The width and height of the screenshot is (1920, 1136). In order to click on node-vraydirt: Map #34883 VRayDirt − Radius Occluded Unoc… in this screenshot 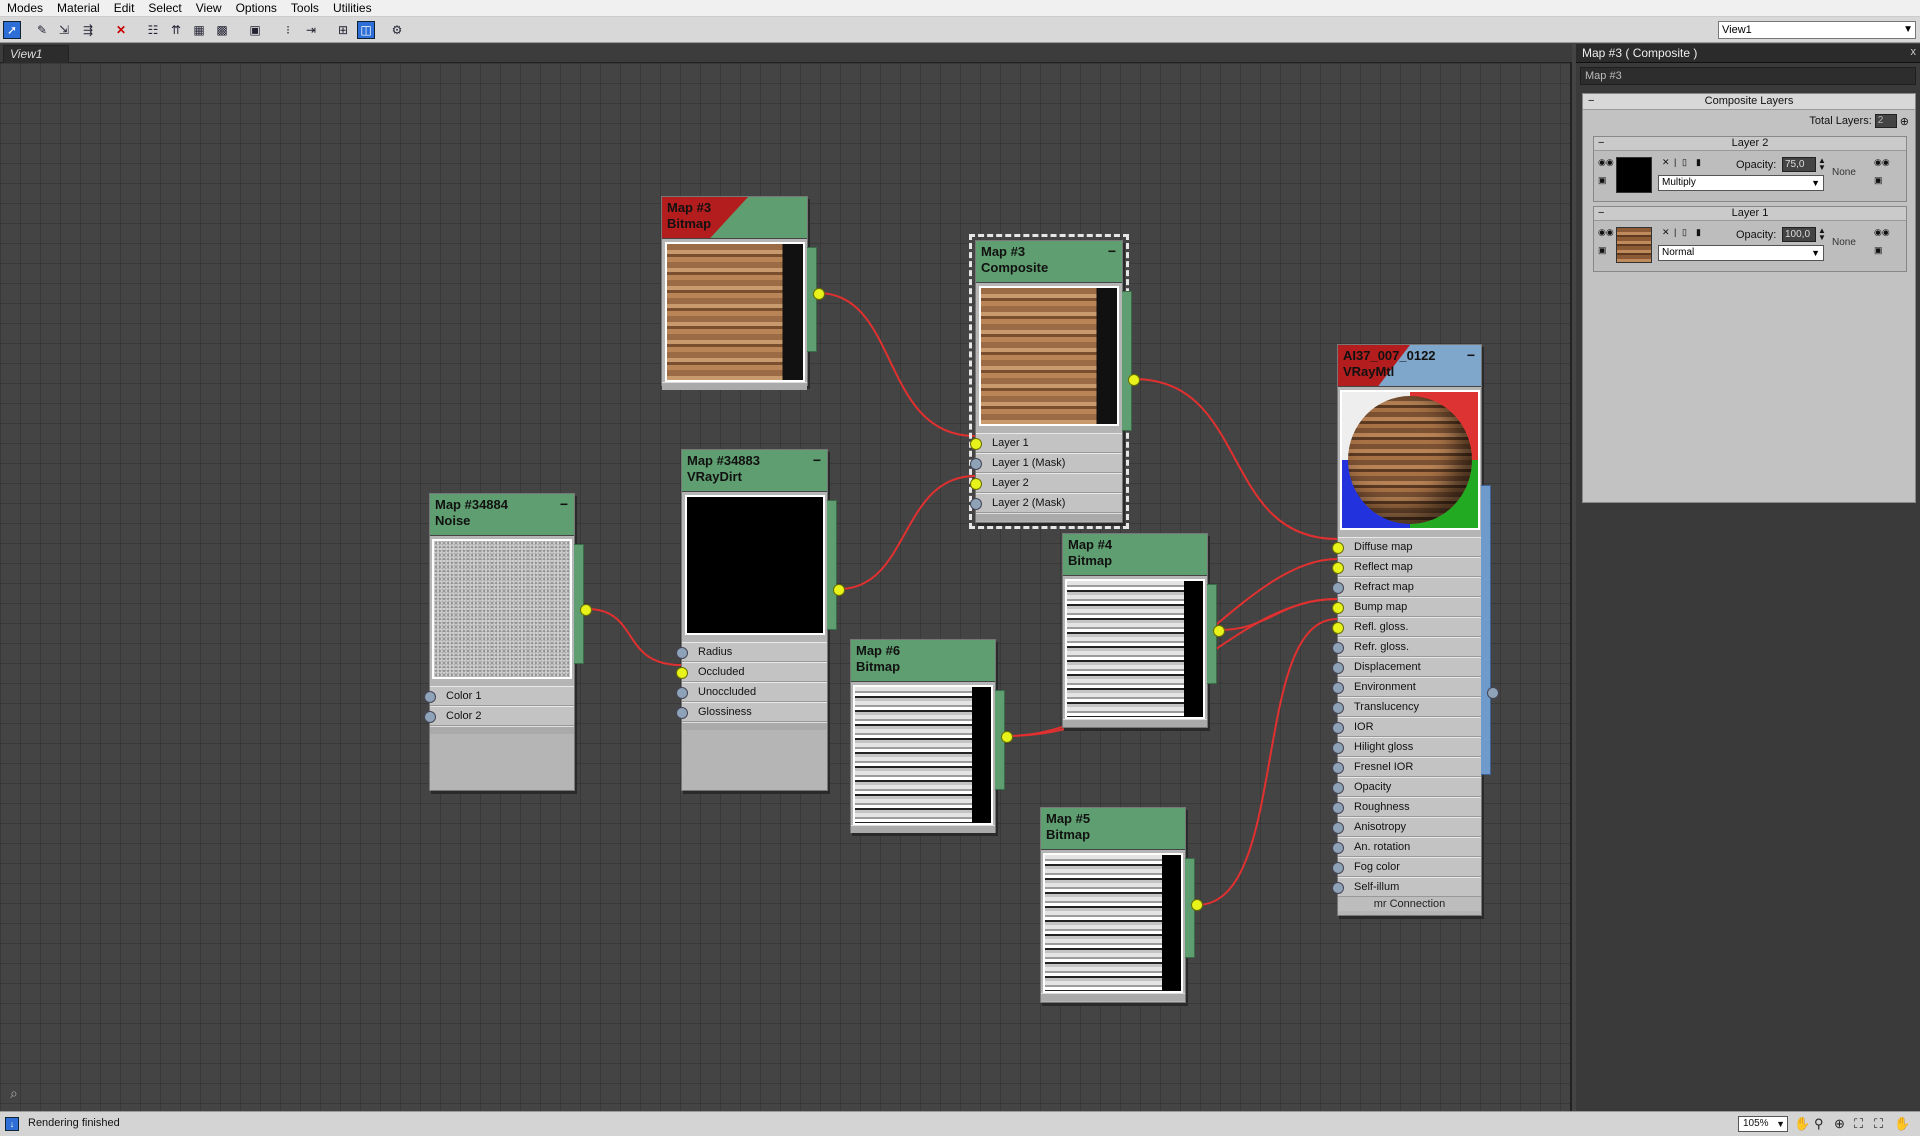, I will do `click(760, 620)`.